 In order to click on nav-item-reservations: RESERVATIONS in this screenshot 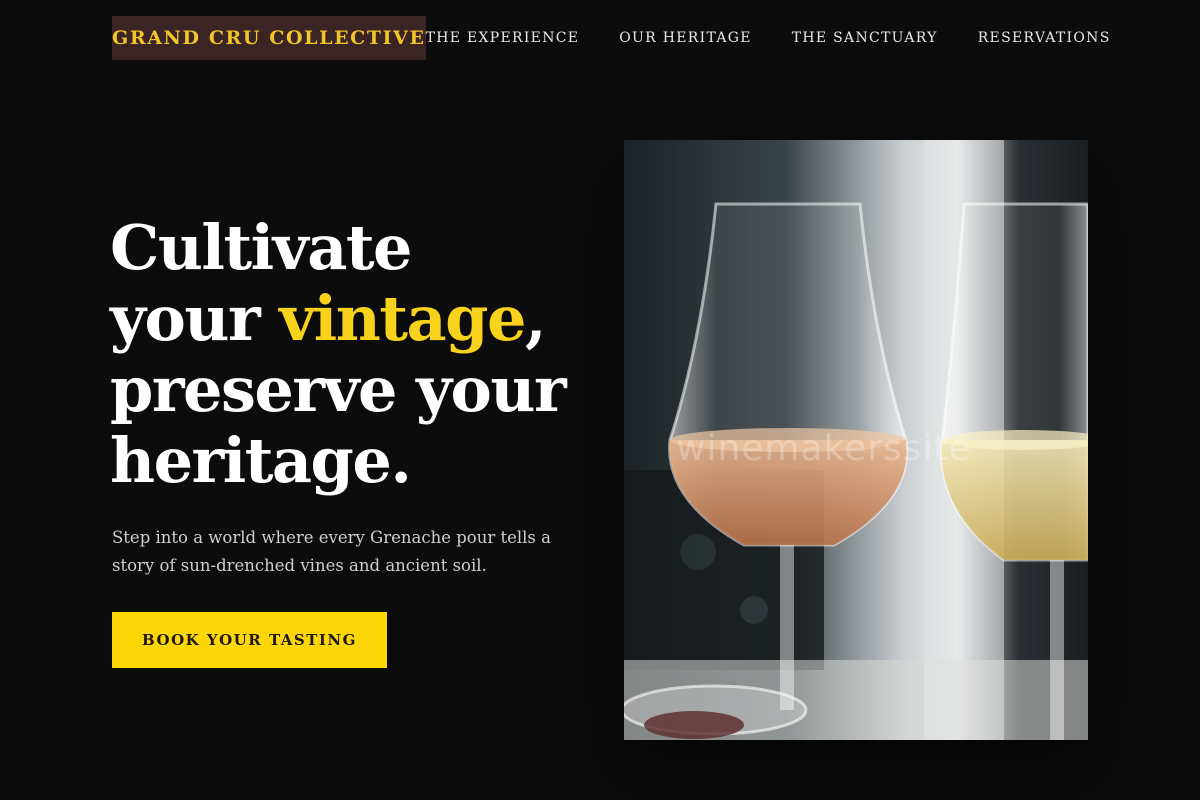, I will do `click(1044, 38)`.